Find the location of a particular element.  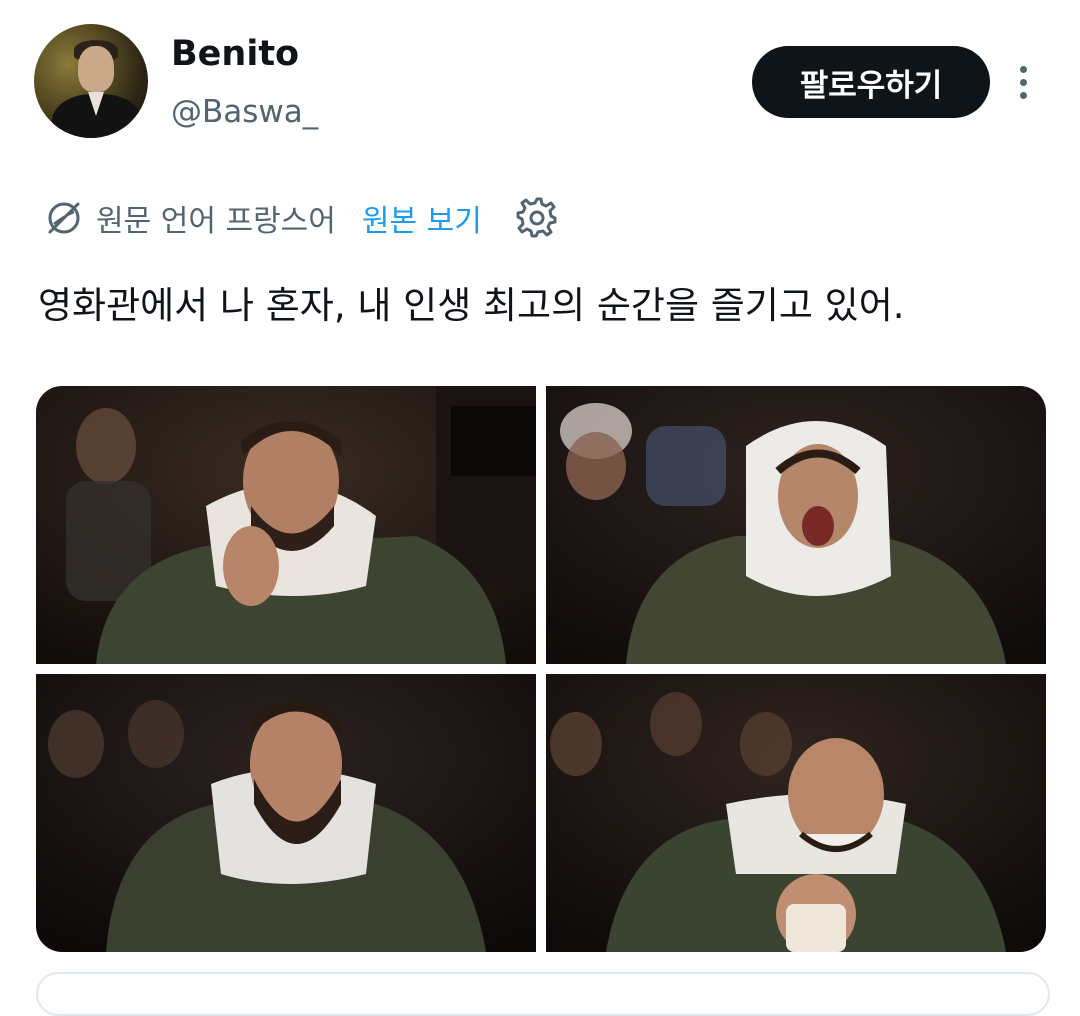

globe-icon is located at coordinates (64, 218).